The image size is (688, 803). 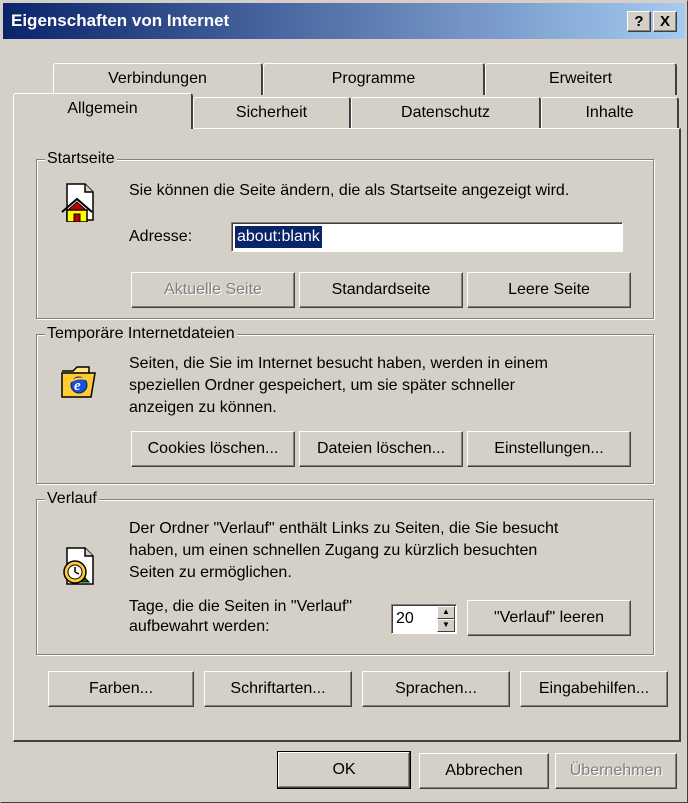 What do you see at coordinates (344, 21) in the screenshot?
I see `title-bar: Eigenschaften von Internet ? X` at bounding box center [344, 21].